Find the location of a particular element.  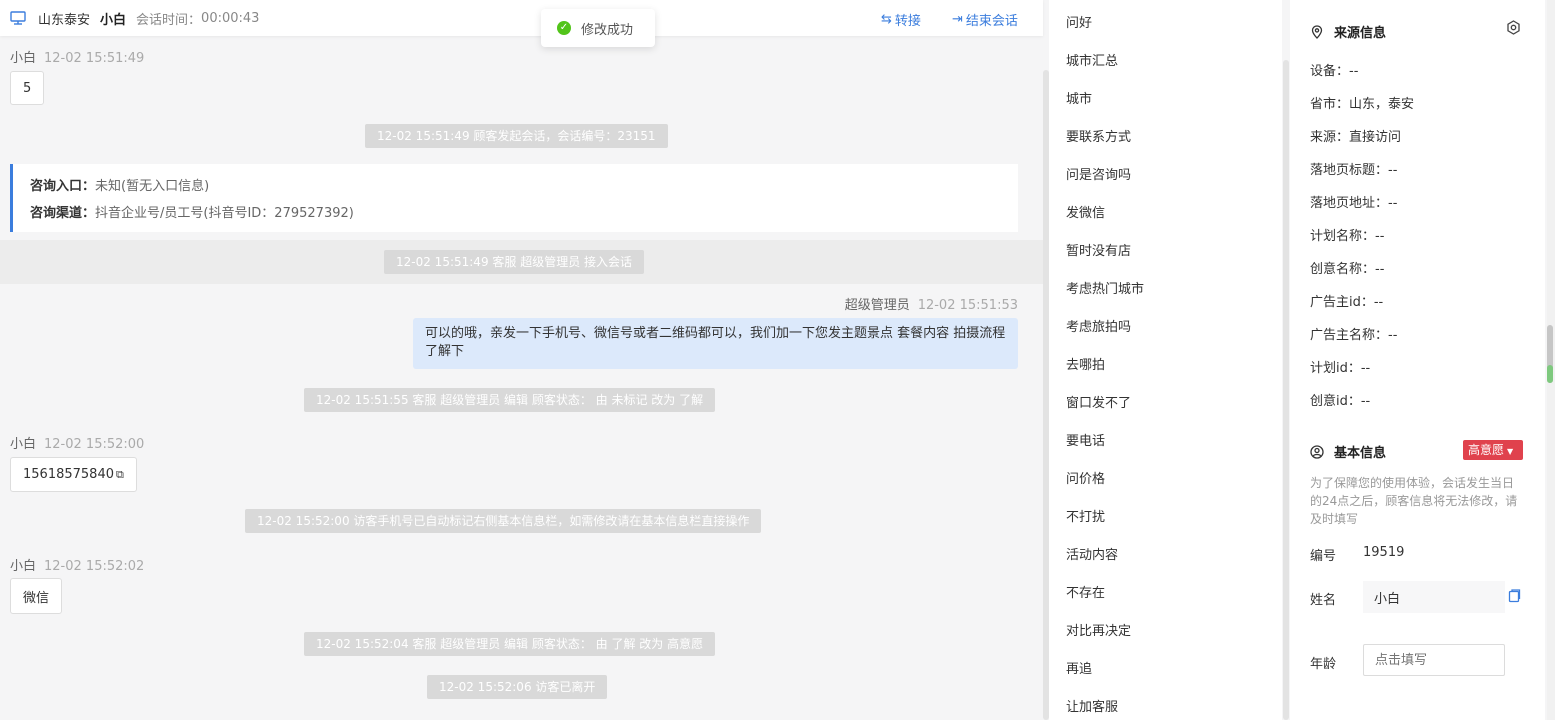

edit-hint: 为了保障您的使用体验，会话发生当日的24点之后，顾客信息将无法修改，请及时填写 is located at coordinates (1414, 501).